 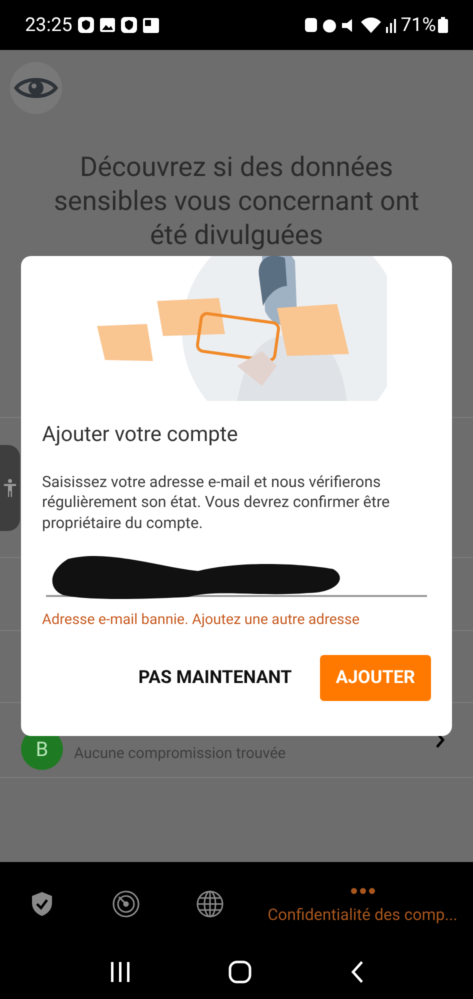 What do you see at coordinates (357, 972) in the screenshot?
I see `back-icon` at bounding box center [357, 972].